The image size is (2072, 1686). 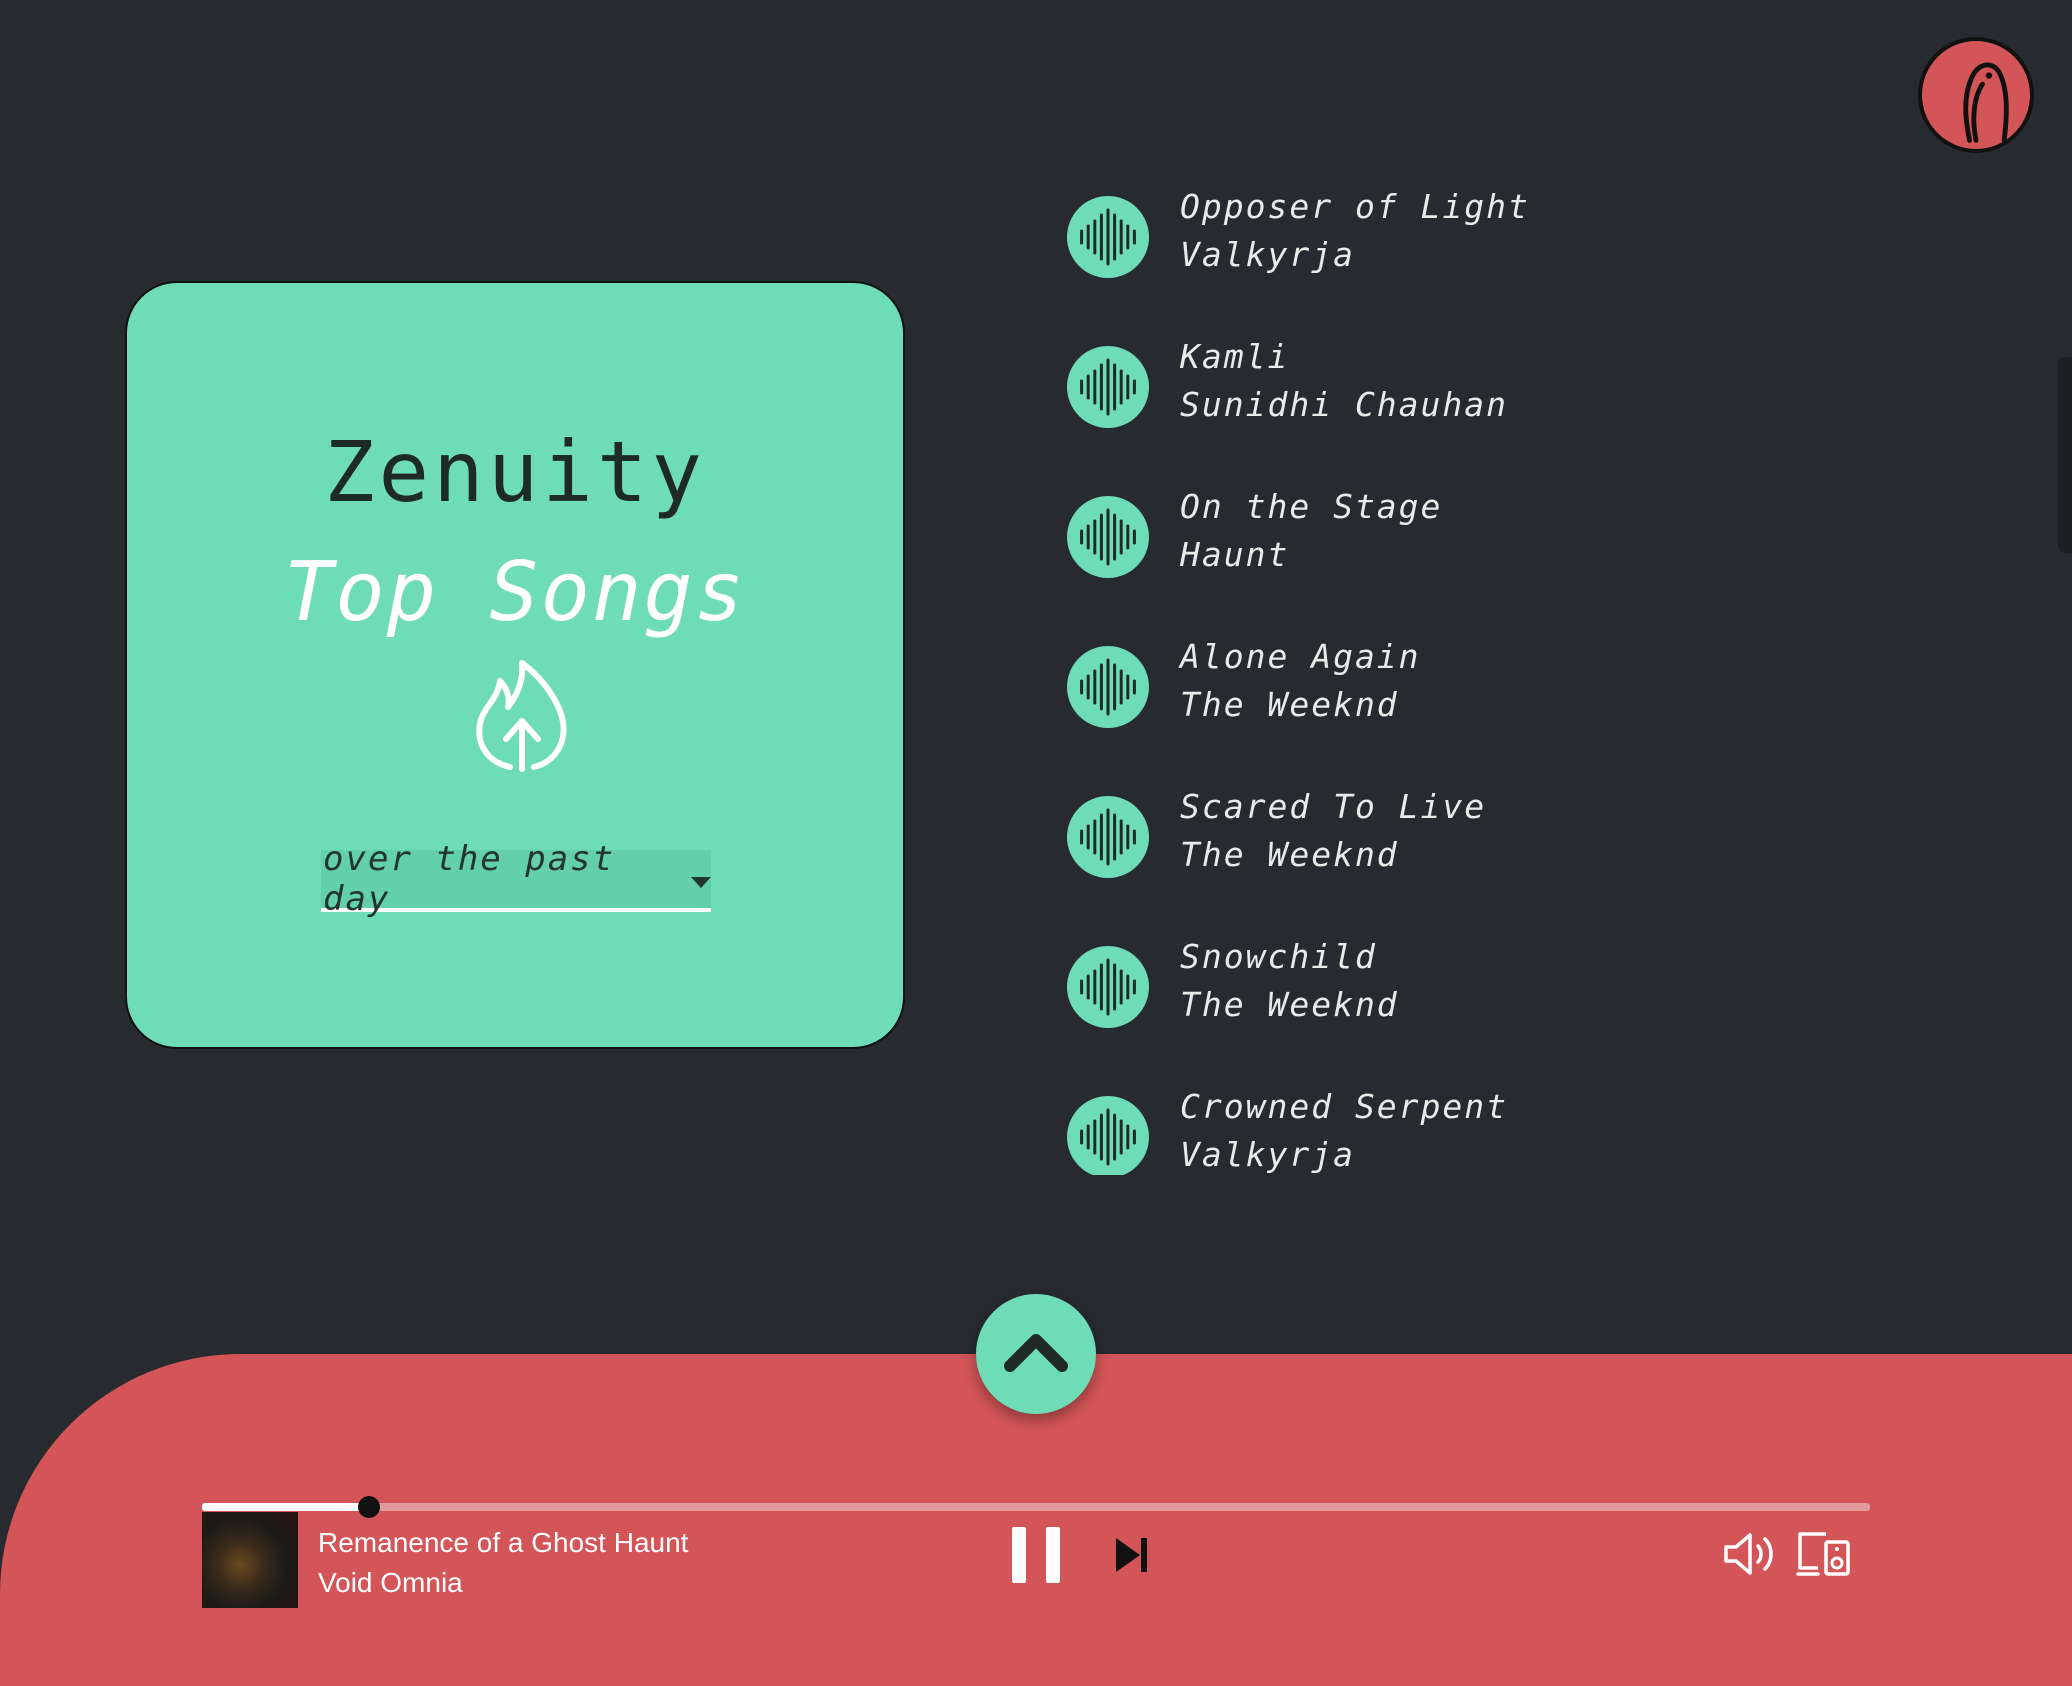 What do you see at coordinates (521, 716) in the screenshot?
I see `fire-arrow-icon` at bounding box center [521, 716].